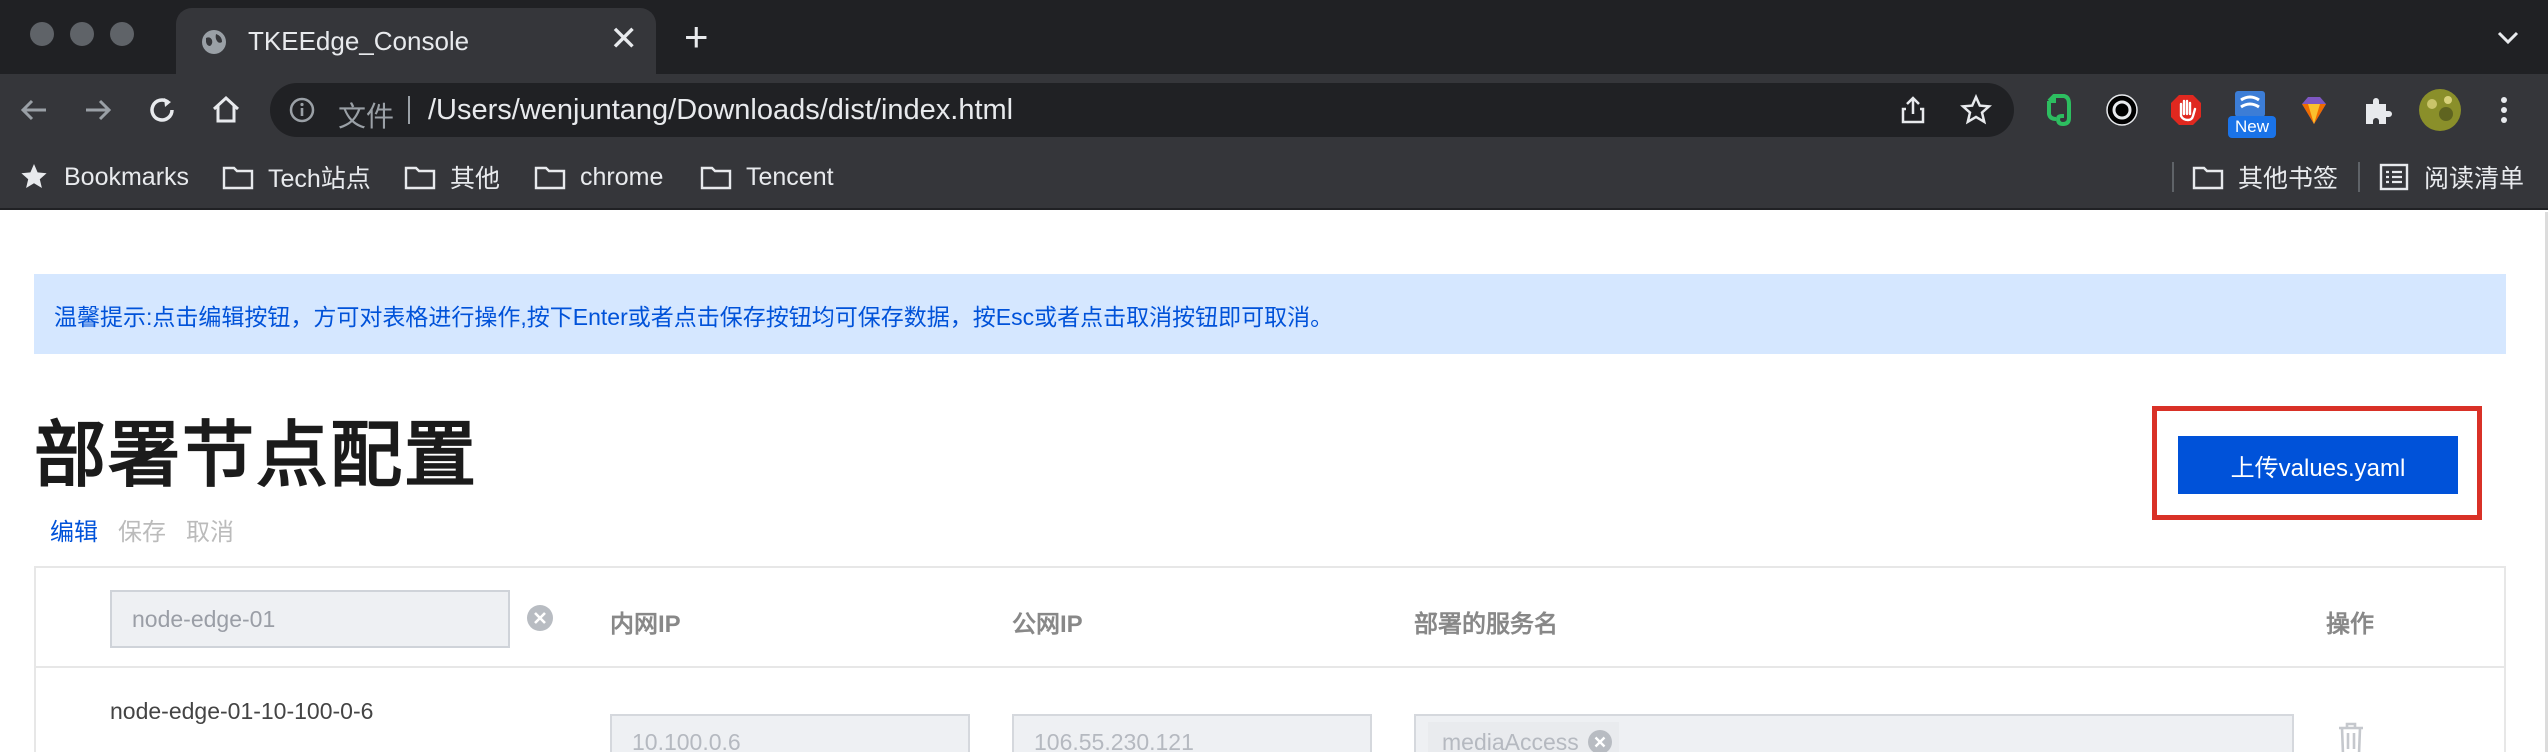 This screenshot has width=2548, height=752. Describe the element at coordinates (98, 110) in the screenshot. I see `forward-arrow-icon` at that location.